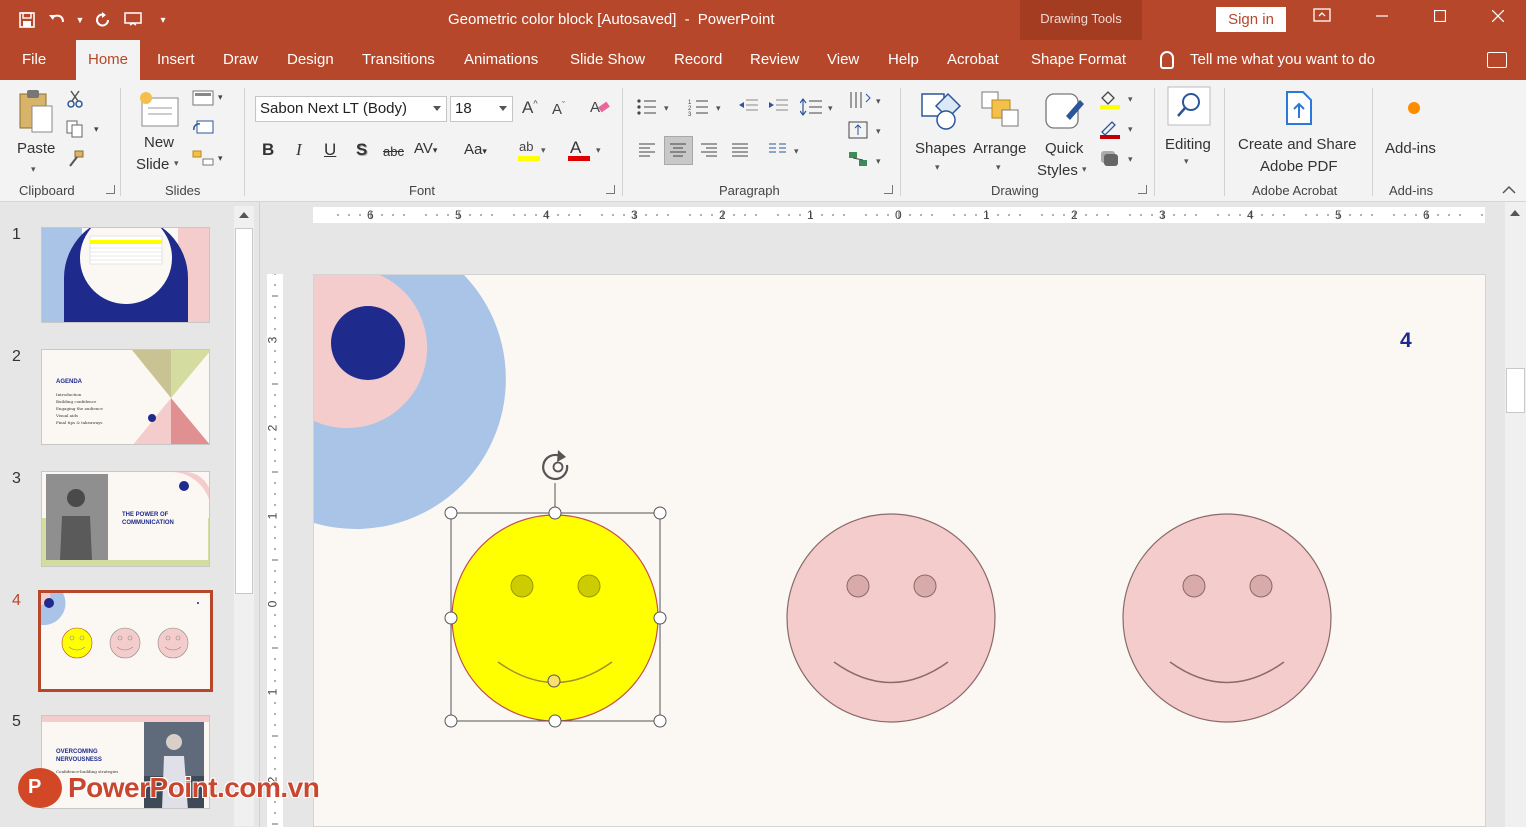 Image resolution: width=1526 pixels, height=827 pixels. I want to click on copy-dropdown-icon: ▾, so click(96, 129).